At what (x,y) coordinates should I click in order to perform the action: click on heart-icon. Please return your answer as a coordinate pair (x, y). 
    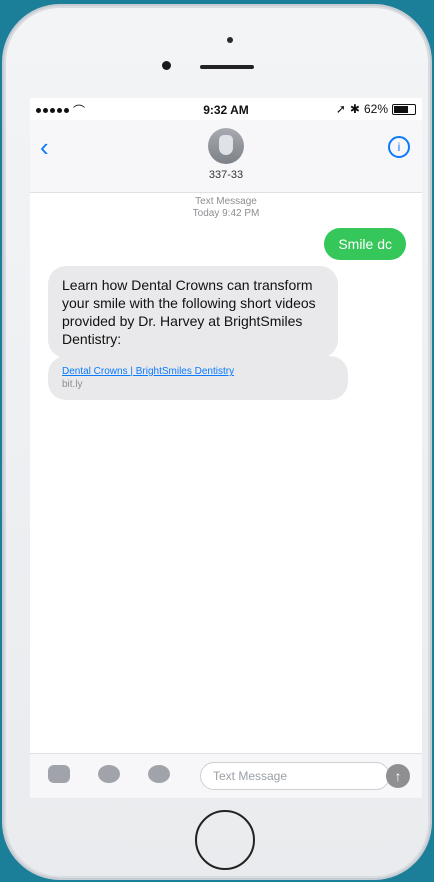
    Looking at the image, I should click on (109, 774).